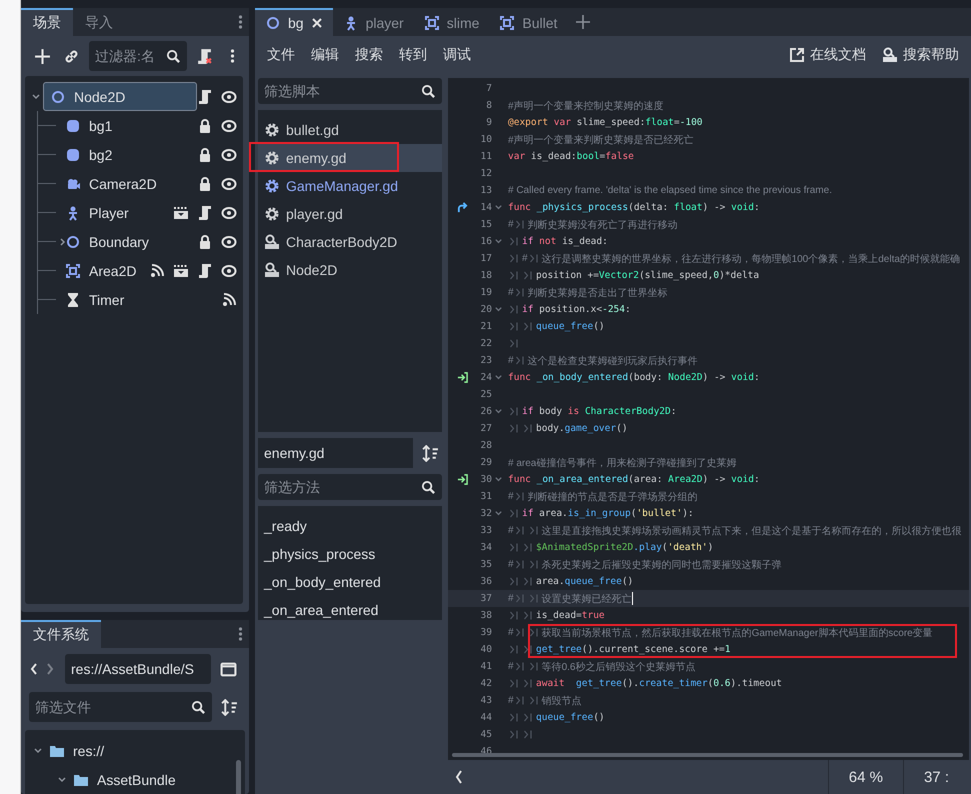 The width and height of the screenshot is (971, 794). What do you see at coordinates (88, 750) in the screenshot?
I see `folder-item: res://` at bounding box center [88, 750].